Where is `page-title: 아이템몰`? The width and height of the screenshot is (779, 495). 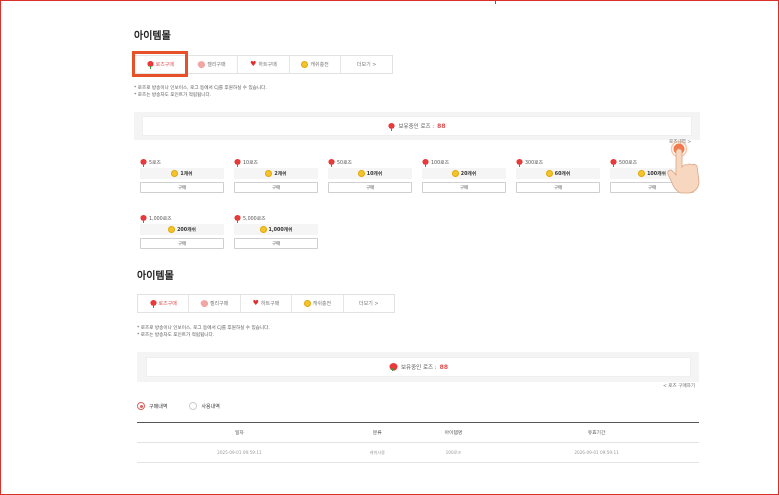 page-title: 아이템몰 is located at coordinates (152, 36).